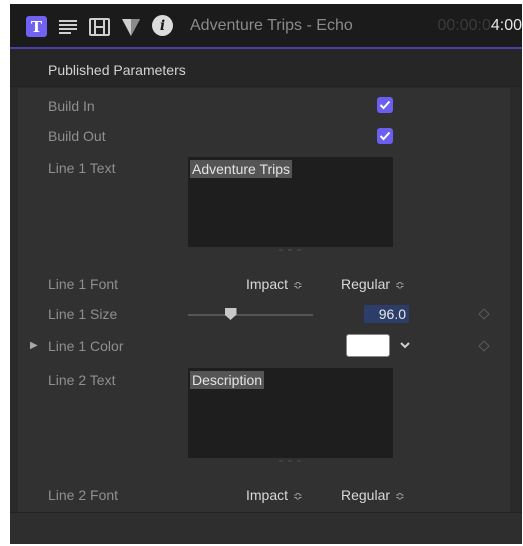  I want to click on inspector-header: T i Adventure Trips - Echo 00:00:04:00, so click(266, 26).